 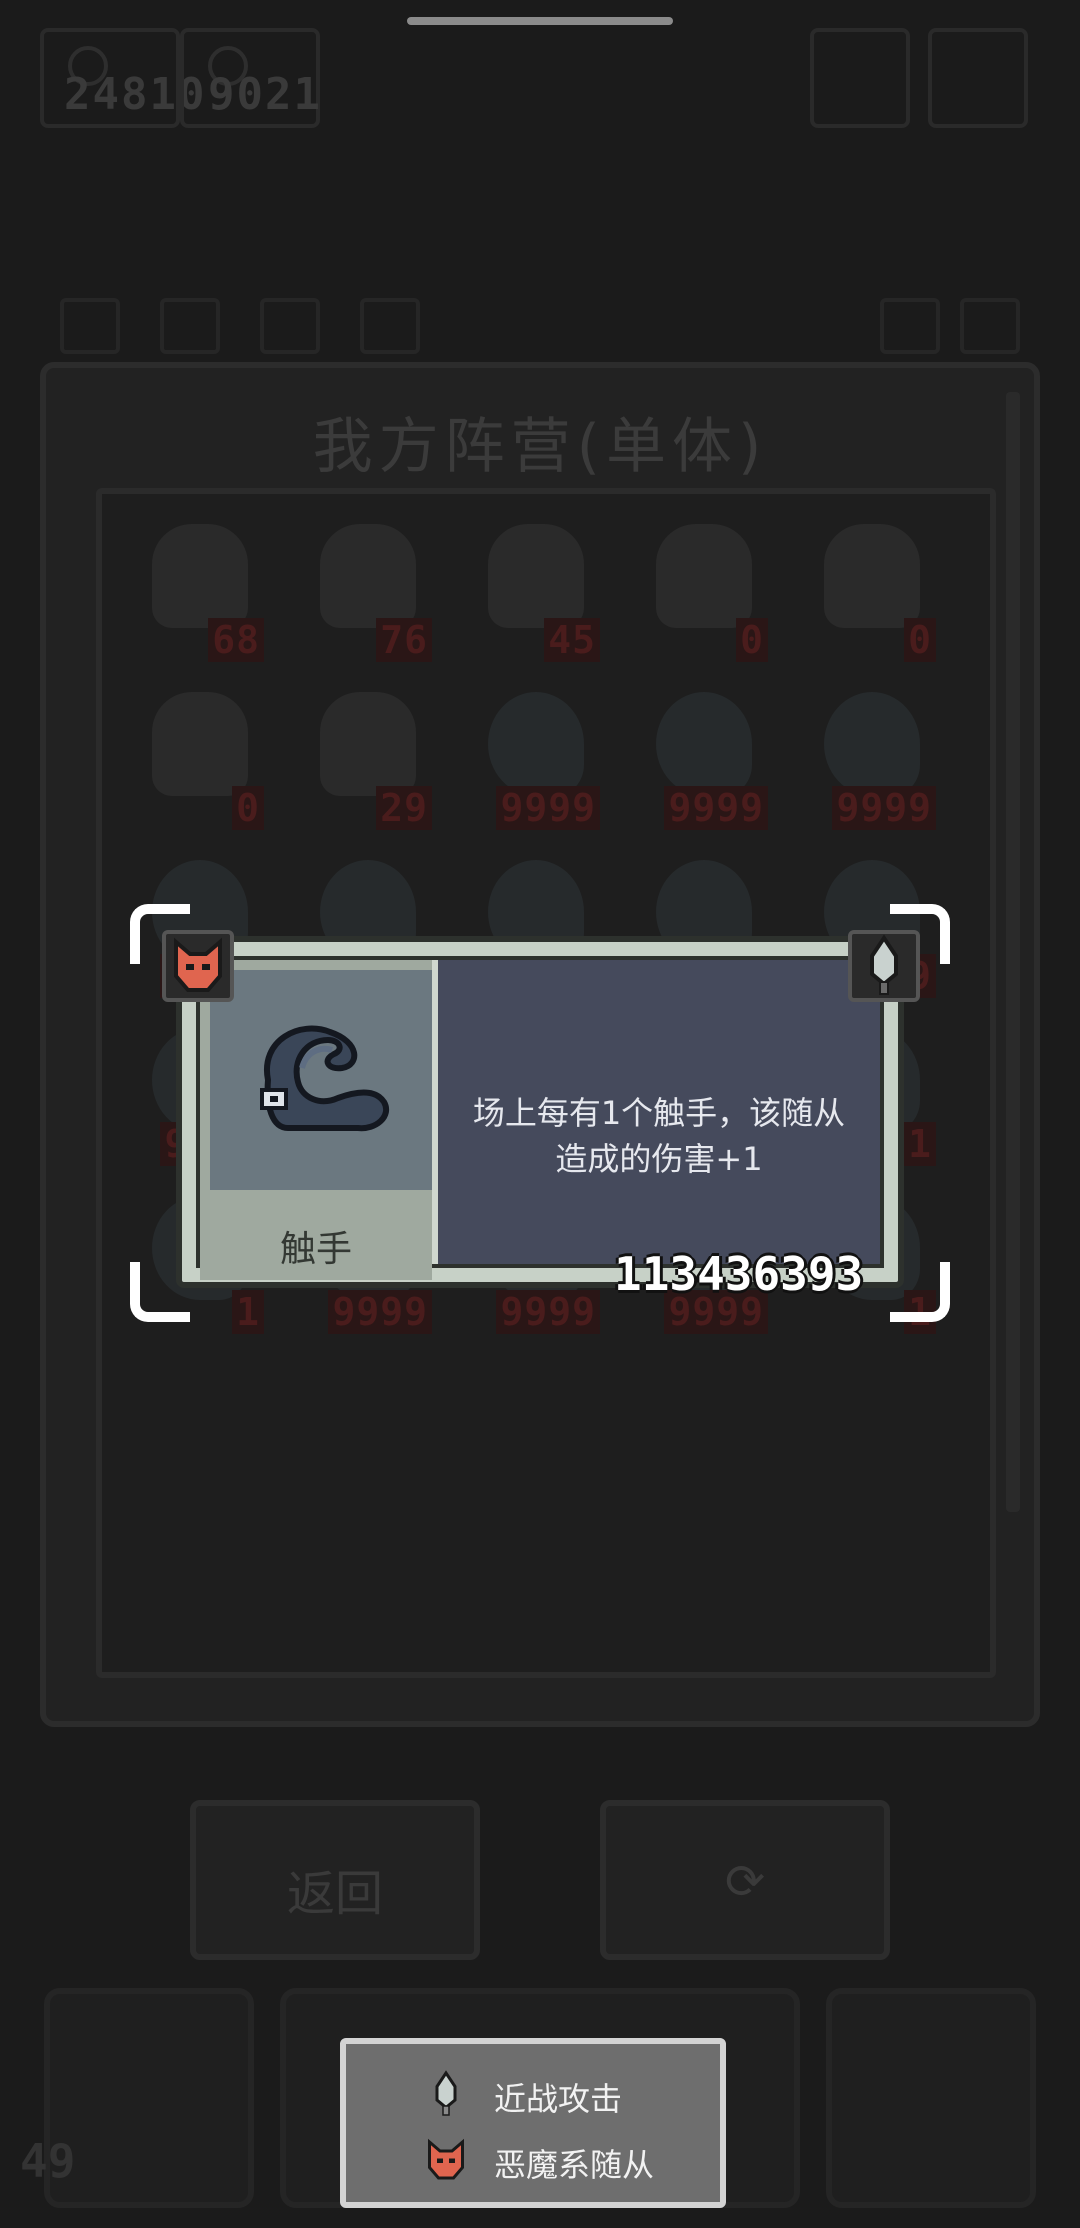 What do you see at coordinates (404, 808) in the screenshot?
I see `unit-value: 29` at bounding box center [404, 808].